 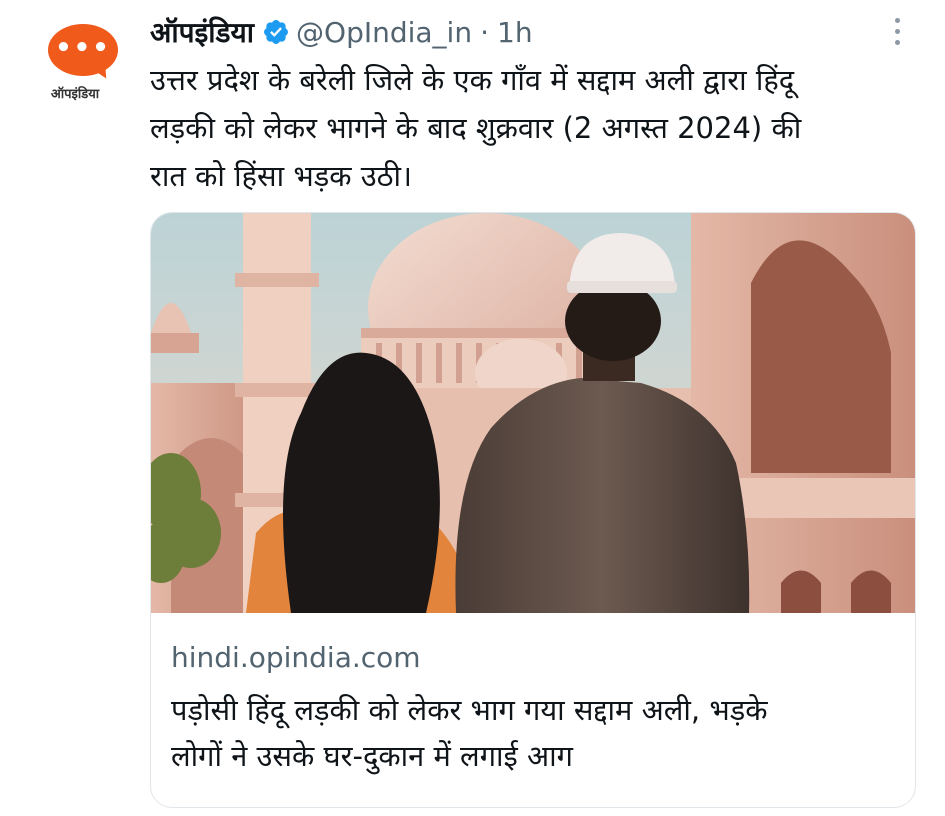 I want to click on tweet-header: ऑपइंडिया @OpIndia_in · 1h, so click(x=341, y=32).